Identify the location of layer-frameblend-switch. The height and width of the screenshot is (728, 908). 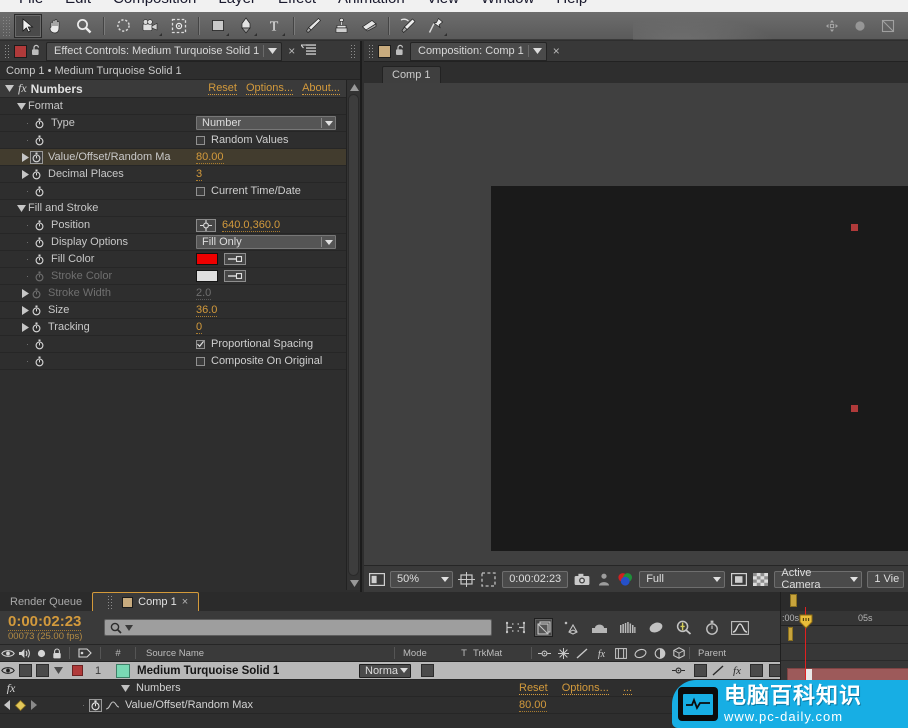
(756, 670).